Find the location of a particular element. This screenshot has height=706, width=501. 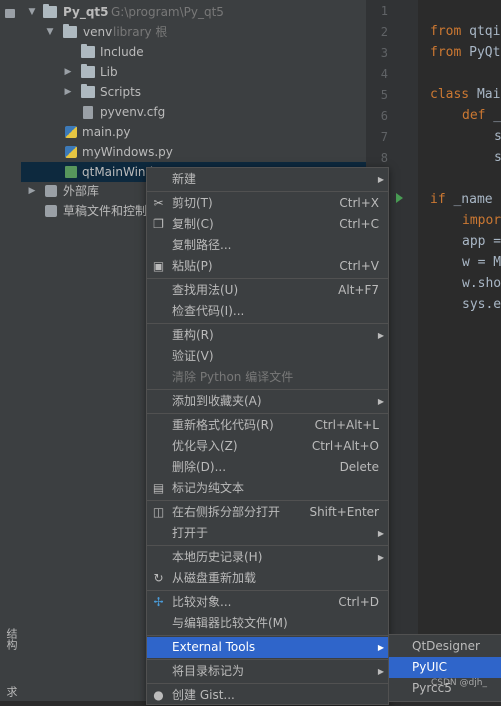

scratches-icon is located at coordinates (51, 211).